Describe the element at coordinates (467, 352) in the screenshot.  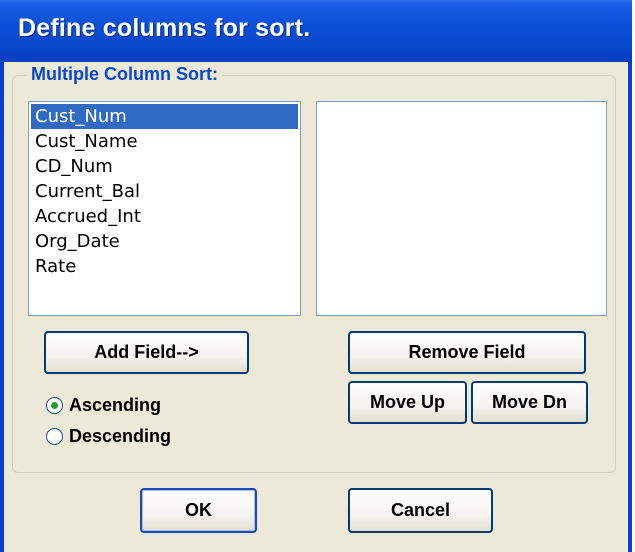
I see `remove-field-button: Remove Field` at that location.